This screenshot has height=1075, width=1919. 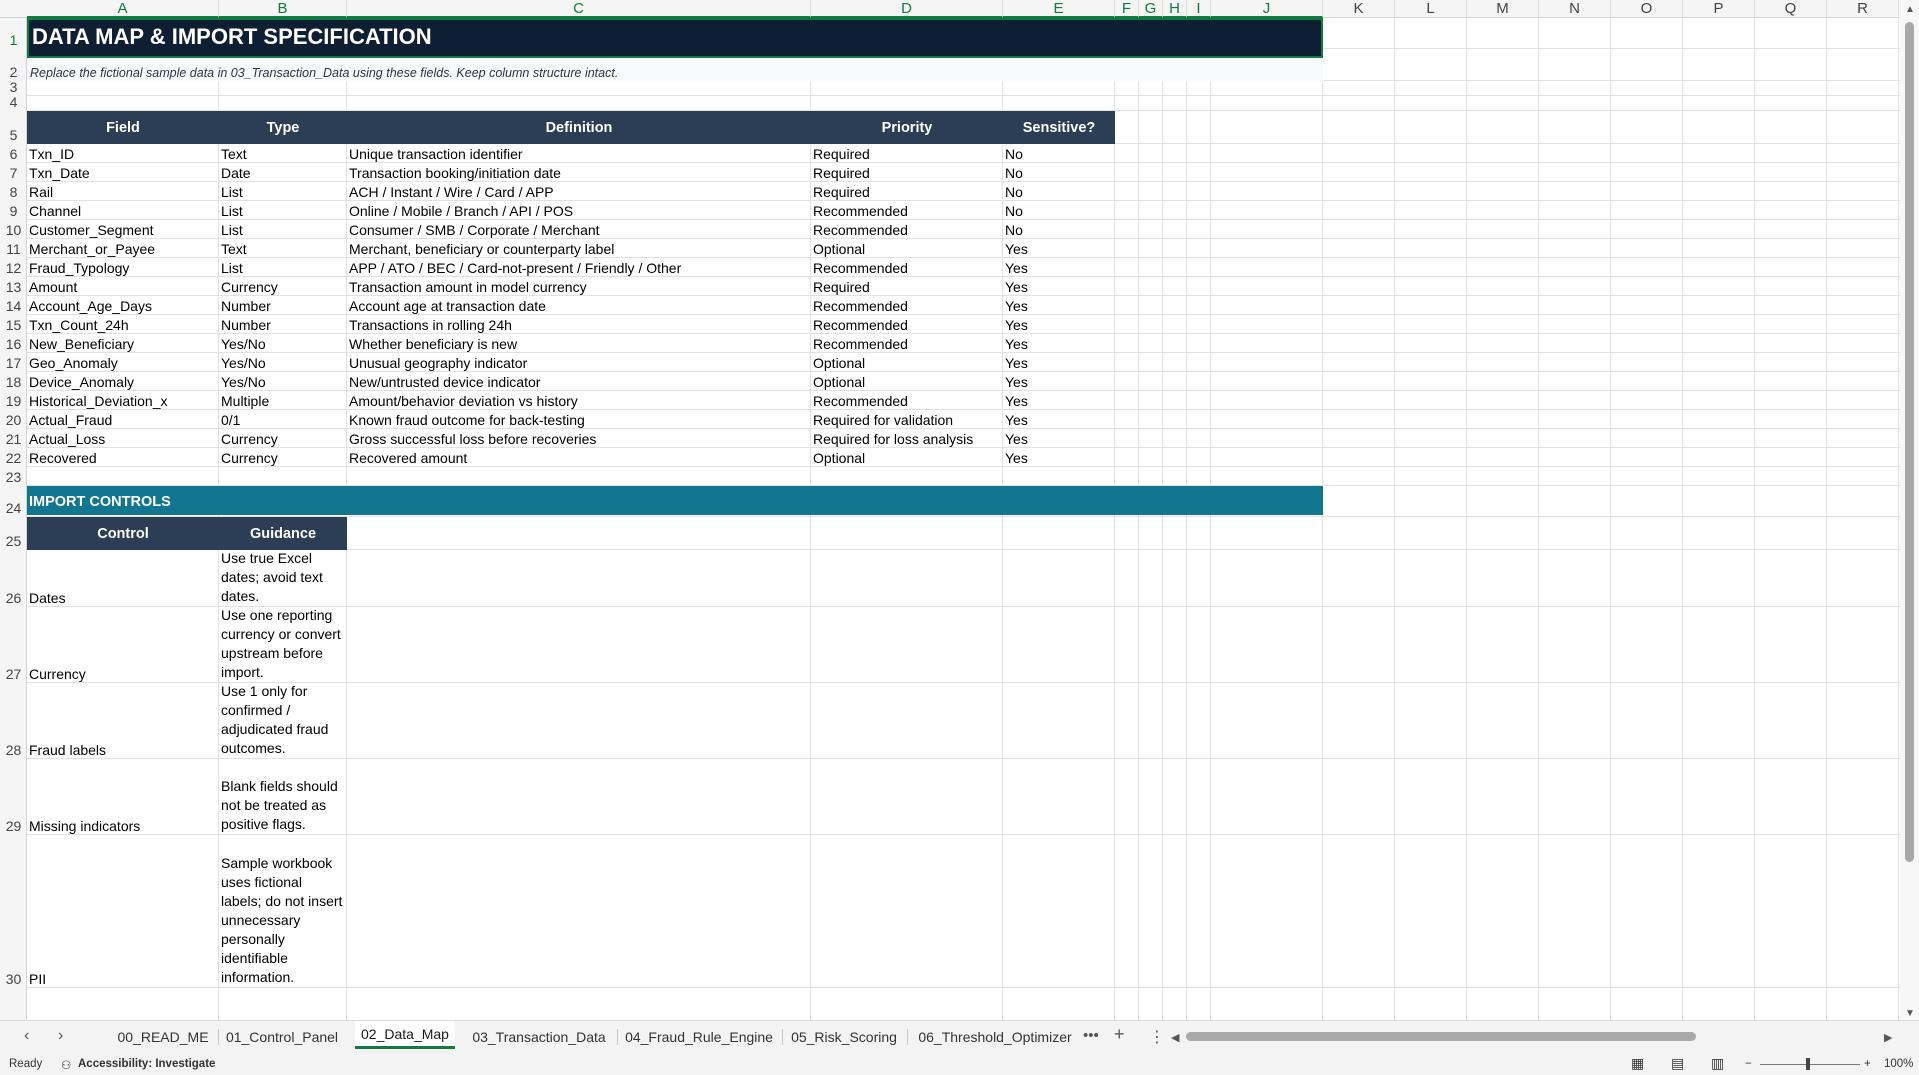 What do you see at coordinates (539, 1037) in the screenshot?
I see `tab-03-transaction-data: 03_Transaction_Data` at bounding box center [539, 1037].